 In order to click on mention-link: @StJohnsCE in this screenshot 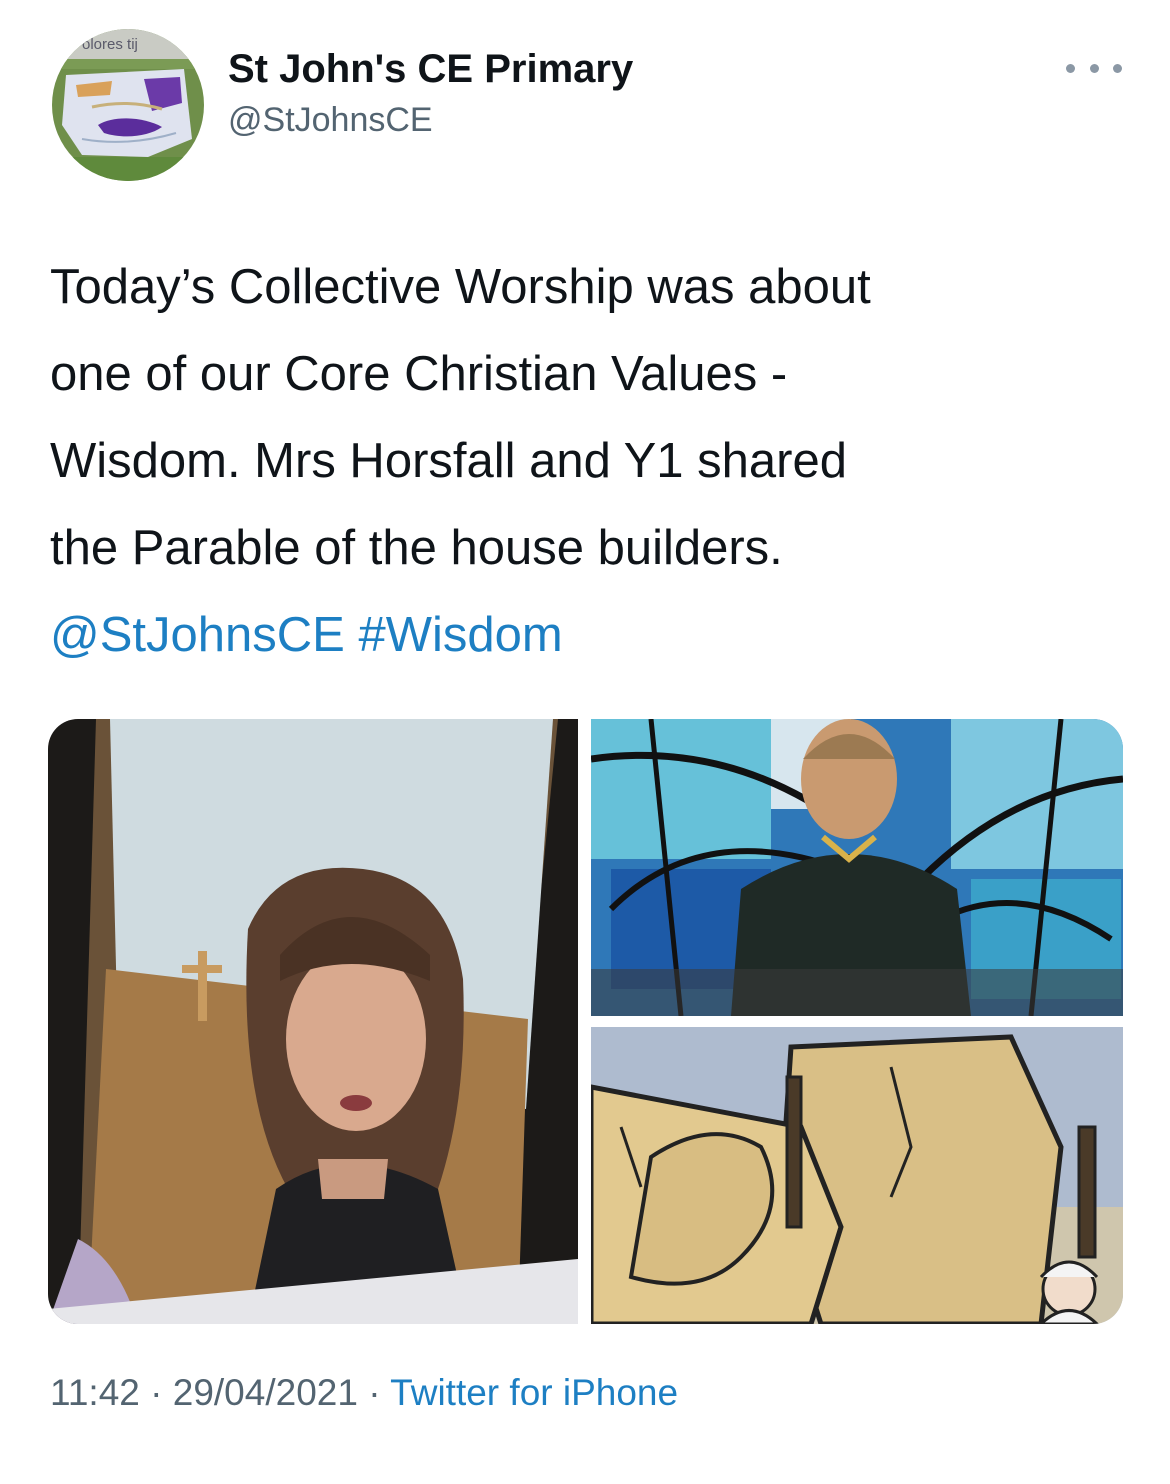, I will do `click(197, 635)`.